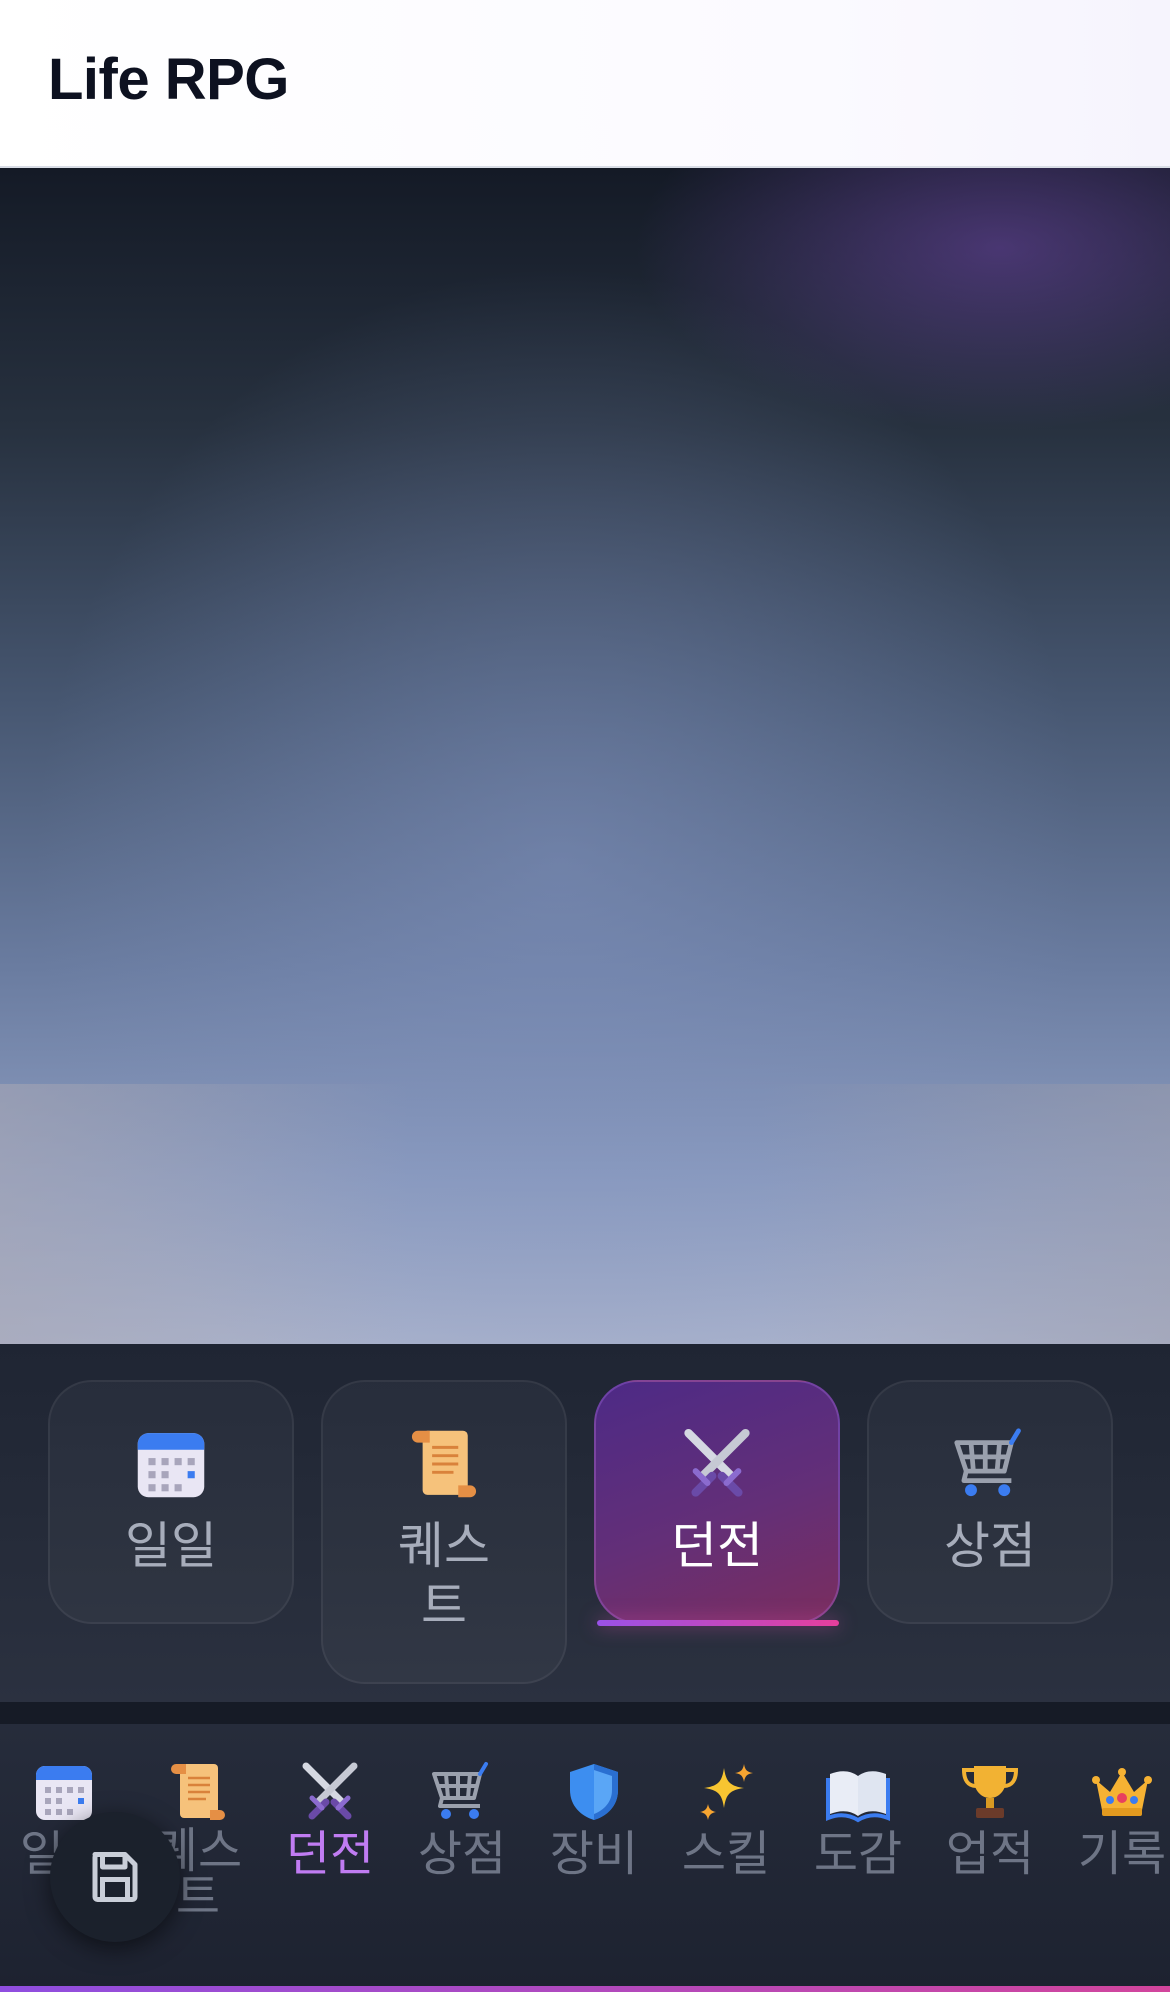 The height and width of the screenshot is (1992, 1170). I want to click on sparkles-icon, so click(726, 1792).